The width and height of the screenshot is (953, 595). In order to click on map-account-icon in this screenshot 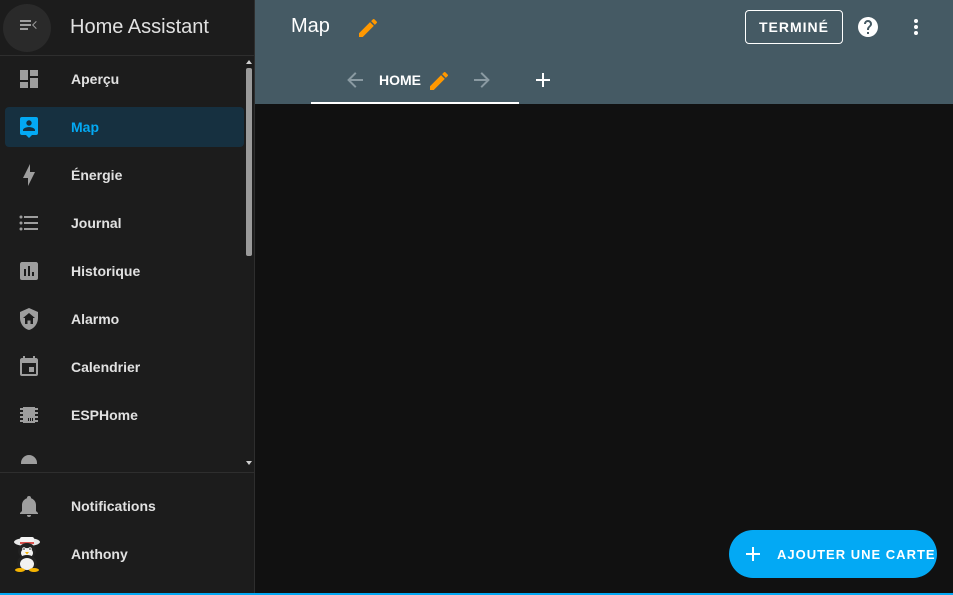, I will do `click(29, 127)`.